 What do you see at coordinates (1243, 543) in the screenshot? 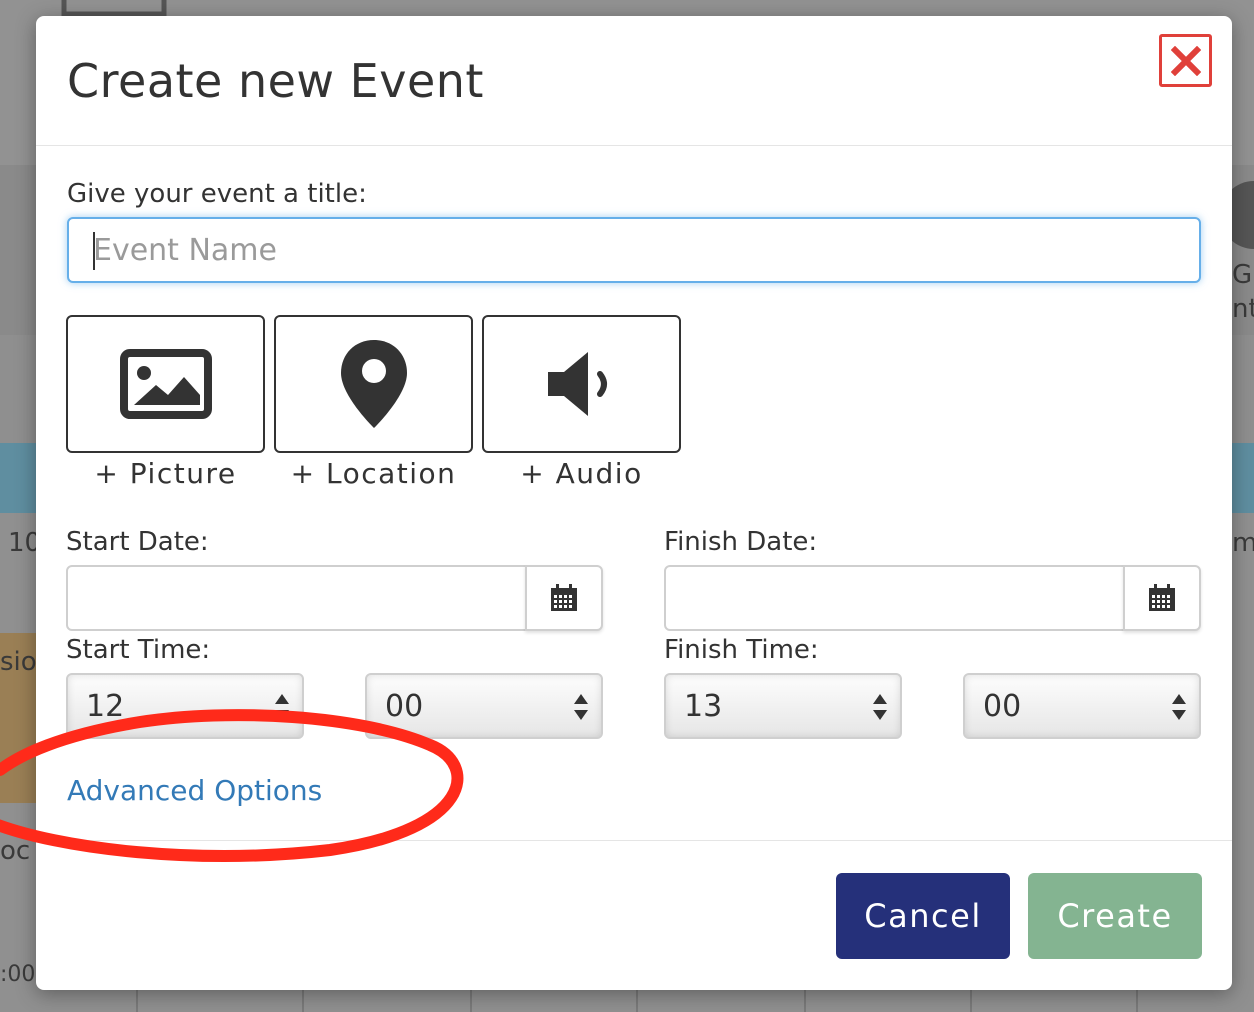
I see `background-text: m` at bounding box center [1243, 543].